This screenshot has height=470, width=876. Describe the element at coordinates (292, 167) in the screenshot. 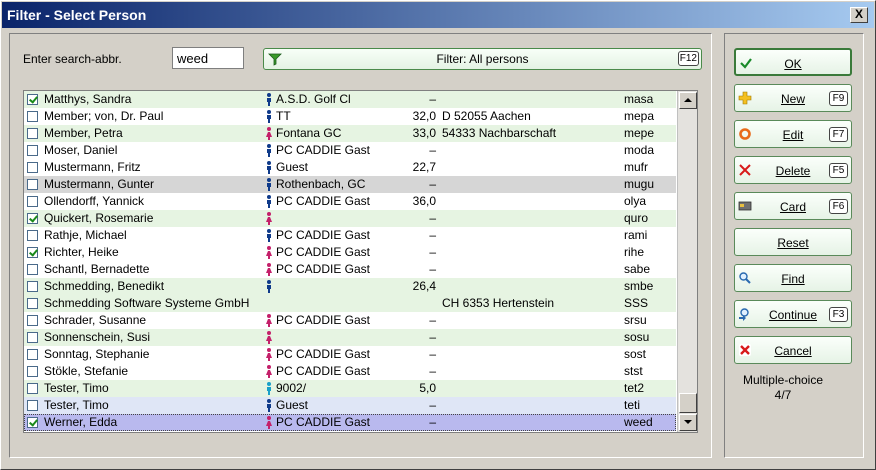

I see `club-name: Guest` at that location.